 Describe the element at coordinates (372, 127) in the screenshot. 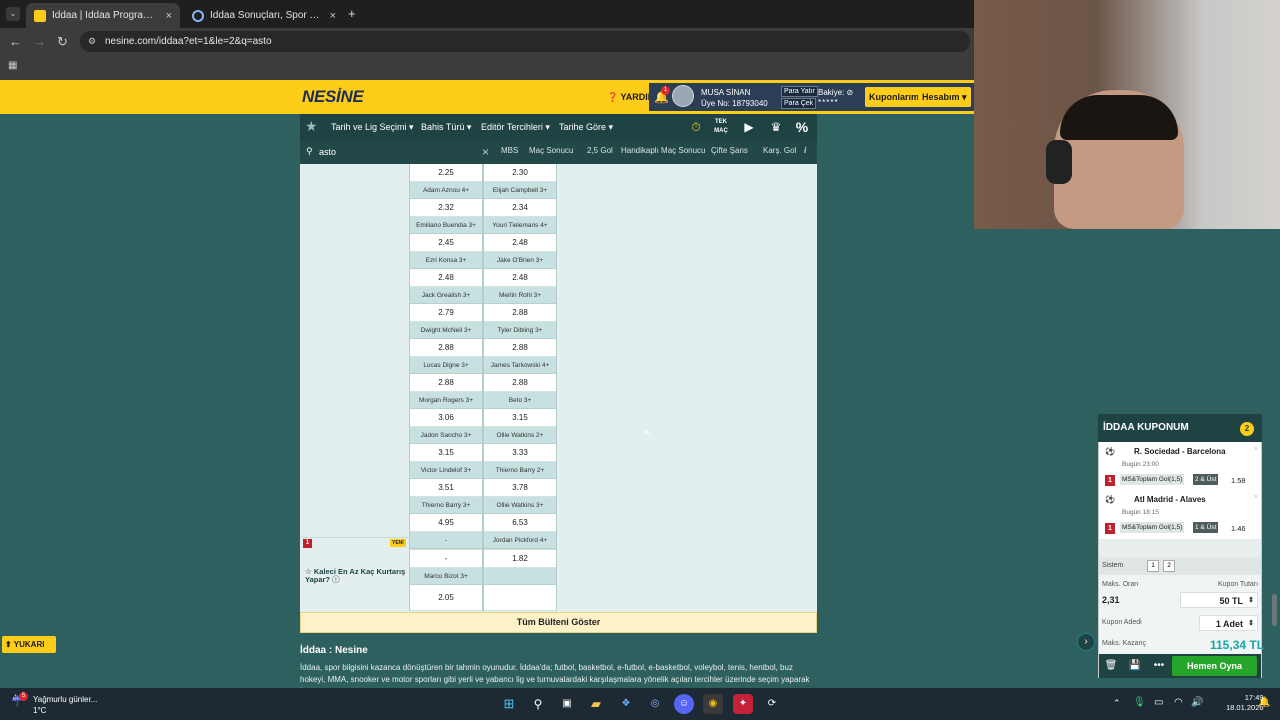

I see `nav-tarih-lig: Tarih ve Lig Seçimi ▾` at that location.